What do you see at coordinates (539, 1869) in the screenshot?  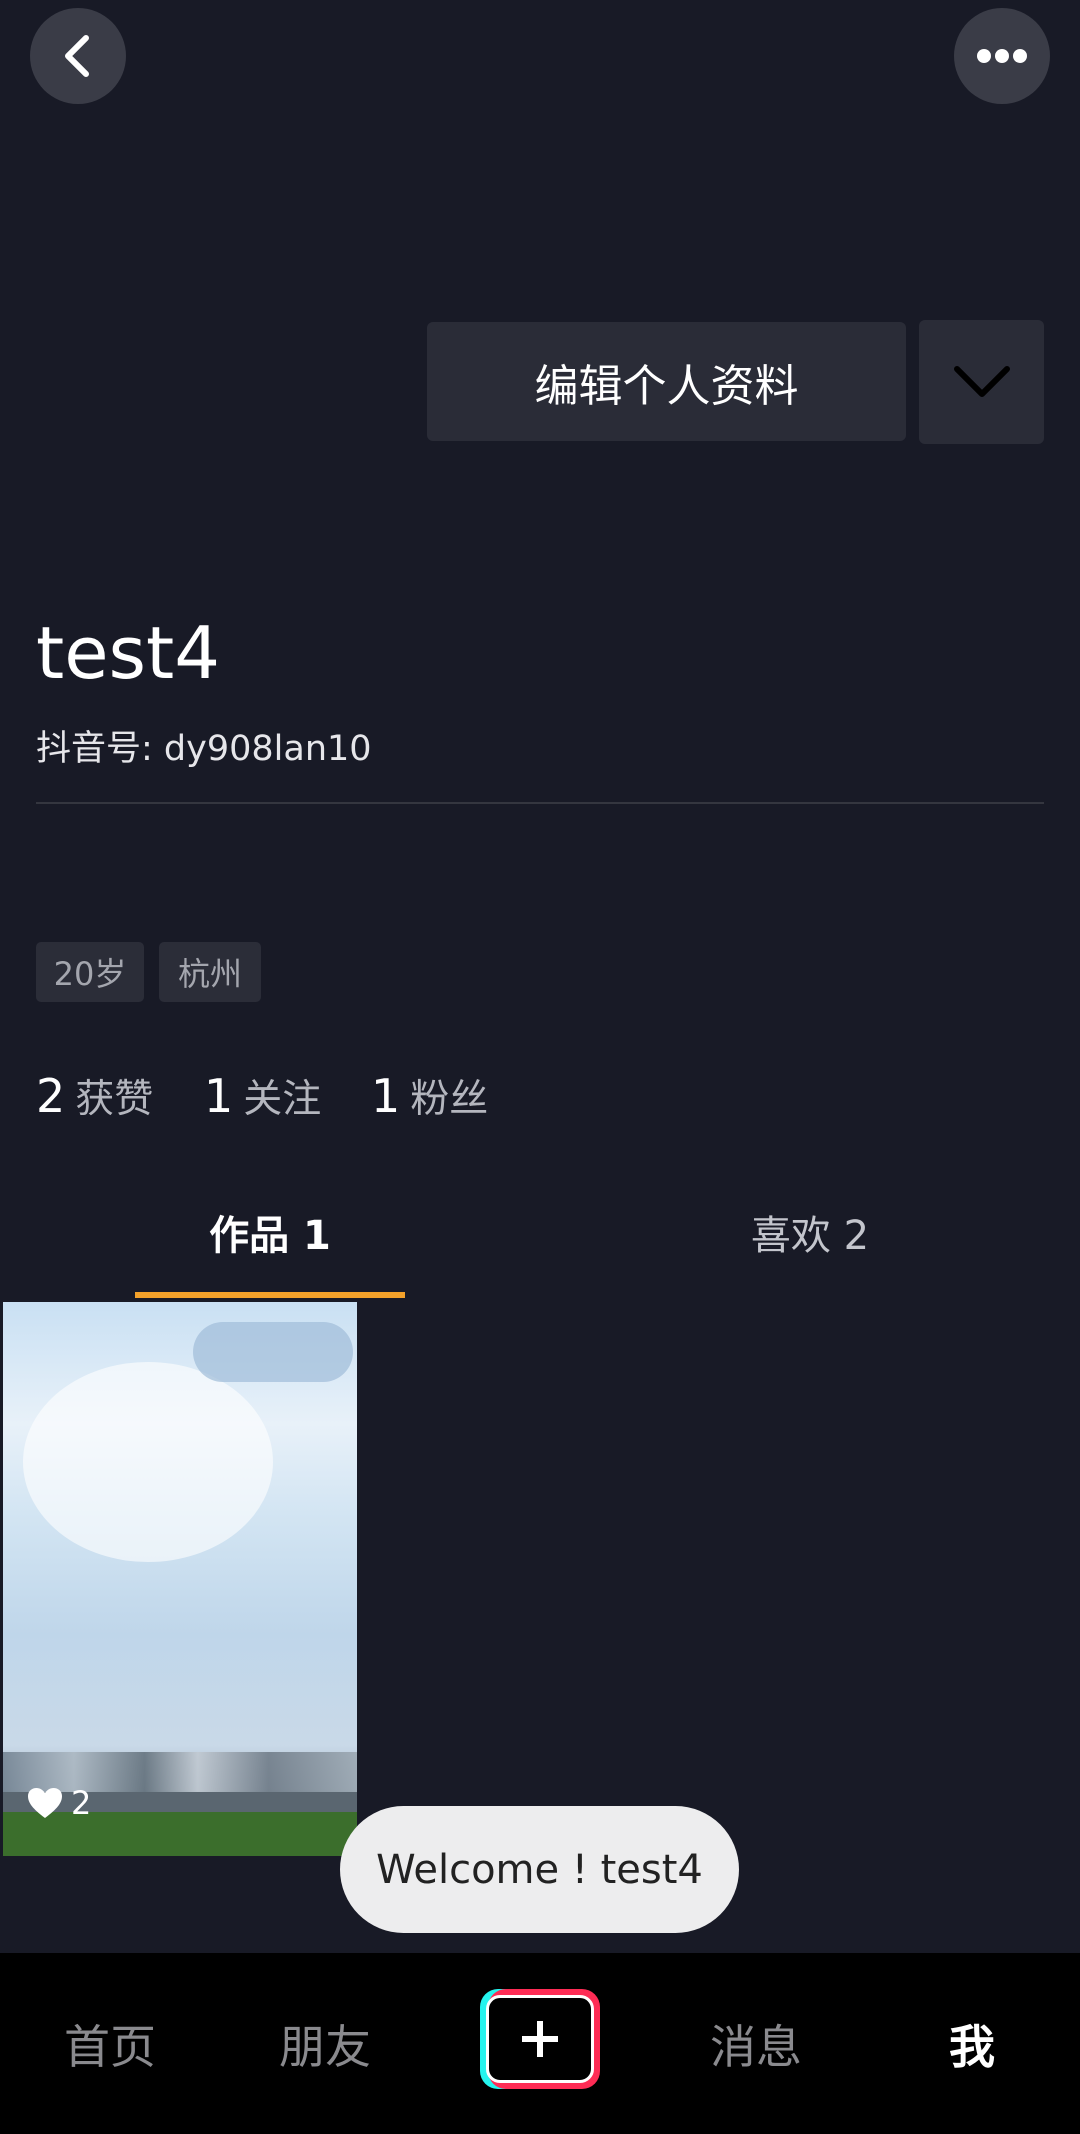 I see `welcome-toast: Welcome ! test4` at bounding box center [539, 1869].